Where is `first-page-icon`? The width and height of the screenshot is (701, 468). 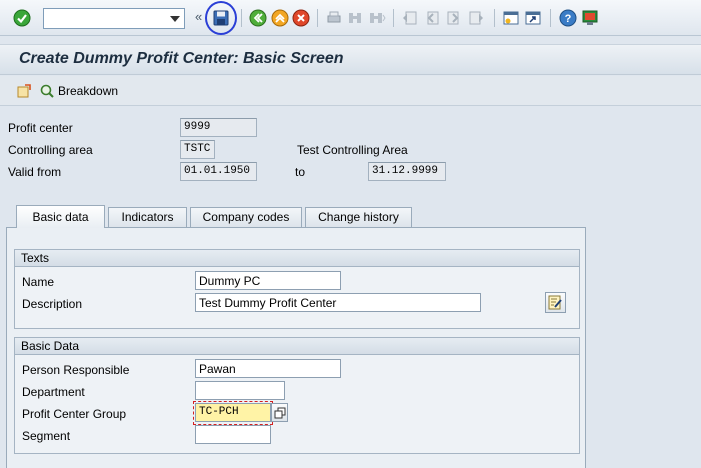
first-page-icon is located at coordinates (410, 18).